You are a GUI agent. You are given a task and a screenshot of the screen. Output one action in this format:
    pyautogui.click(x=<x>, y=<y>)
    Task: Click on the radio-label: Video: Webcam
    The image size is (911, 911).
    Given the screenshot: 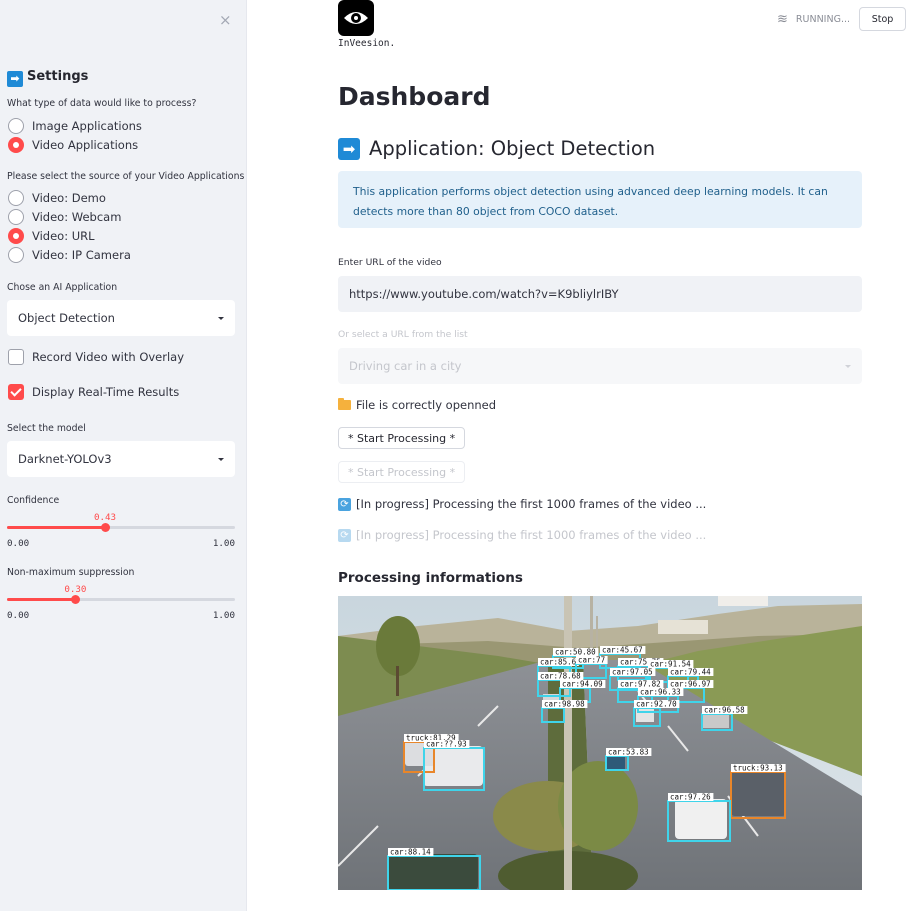 What is the action you would take?
    pyautogui.click(x=77, y=217)
    